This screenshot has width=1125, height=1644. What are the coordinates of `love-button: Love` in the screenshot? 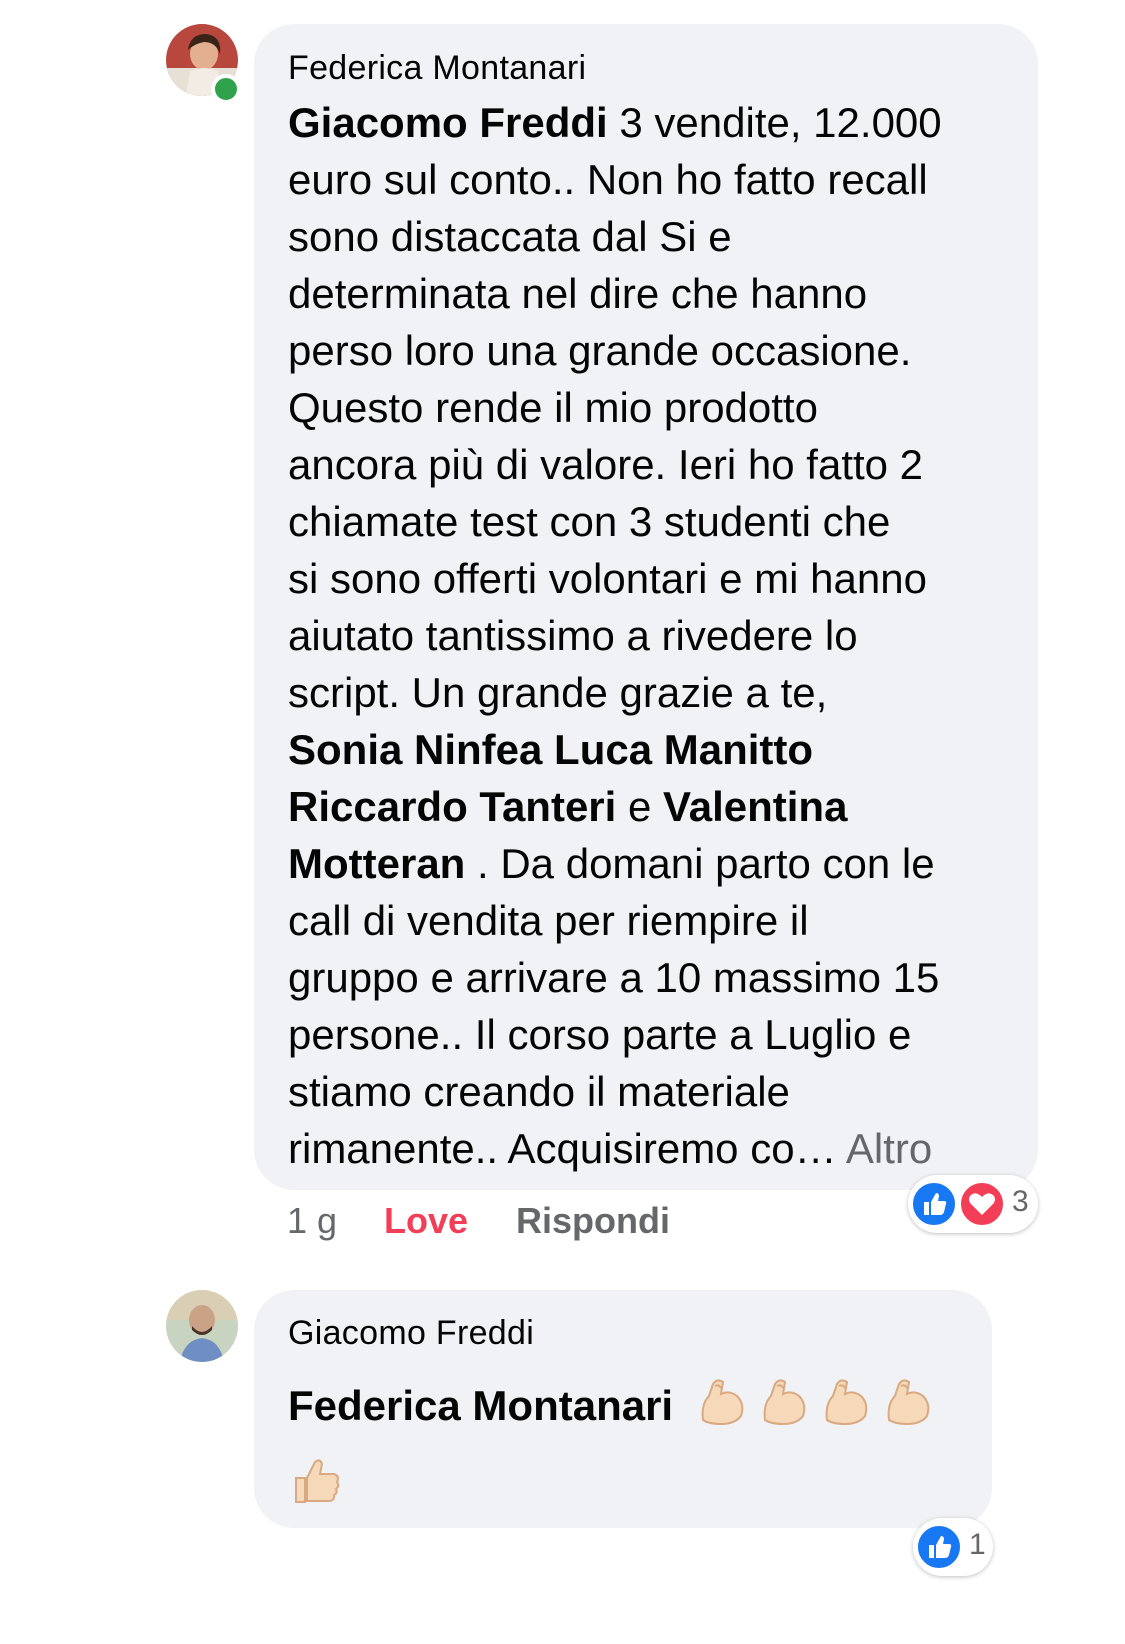 It's located at (426, 1221).